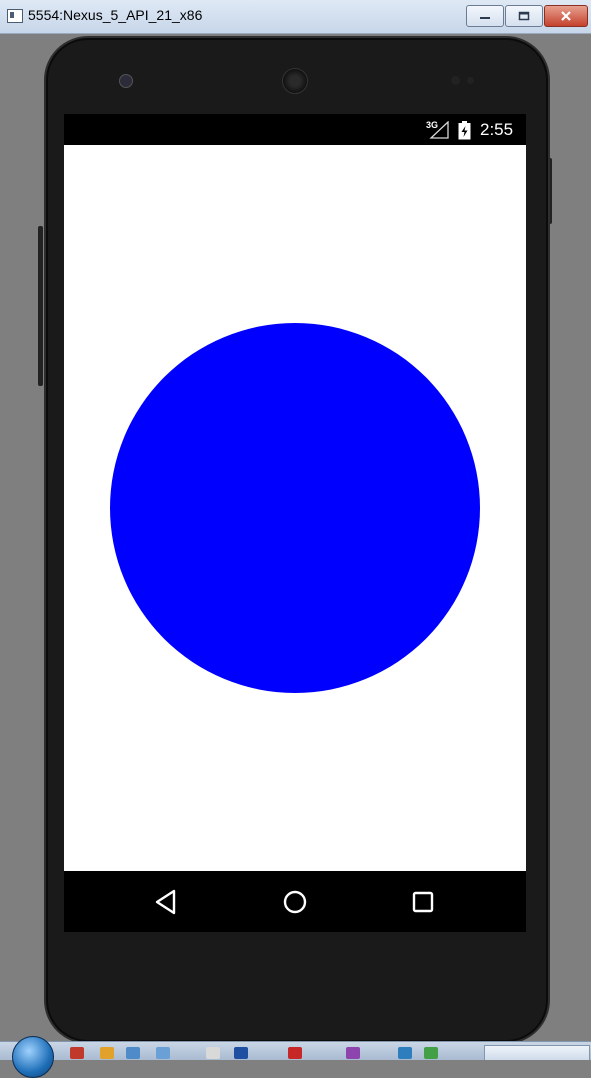 This screenshot has height=1078, width=591. I want to click on minimize-icon, so click(485, 18).